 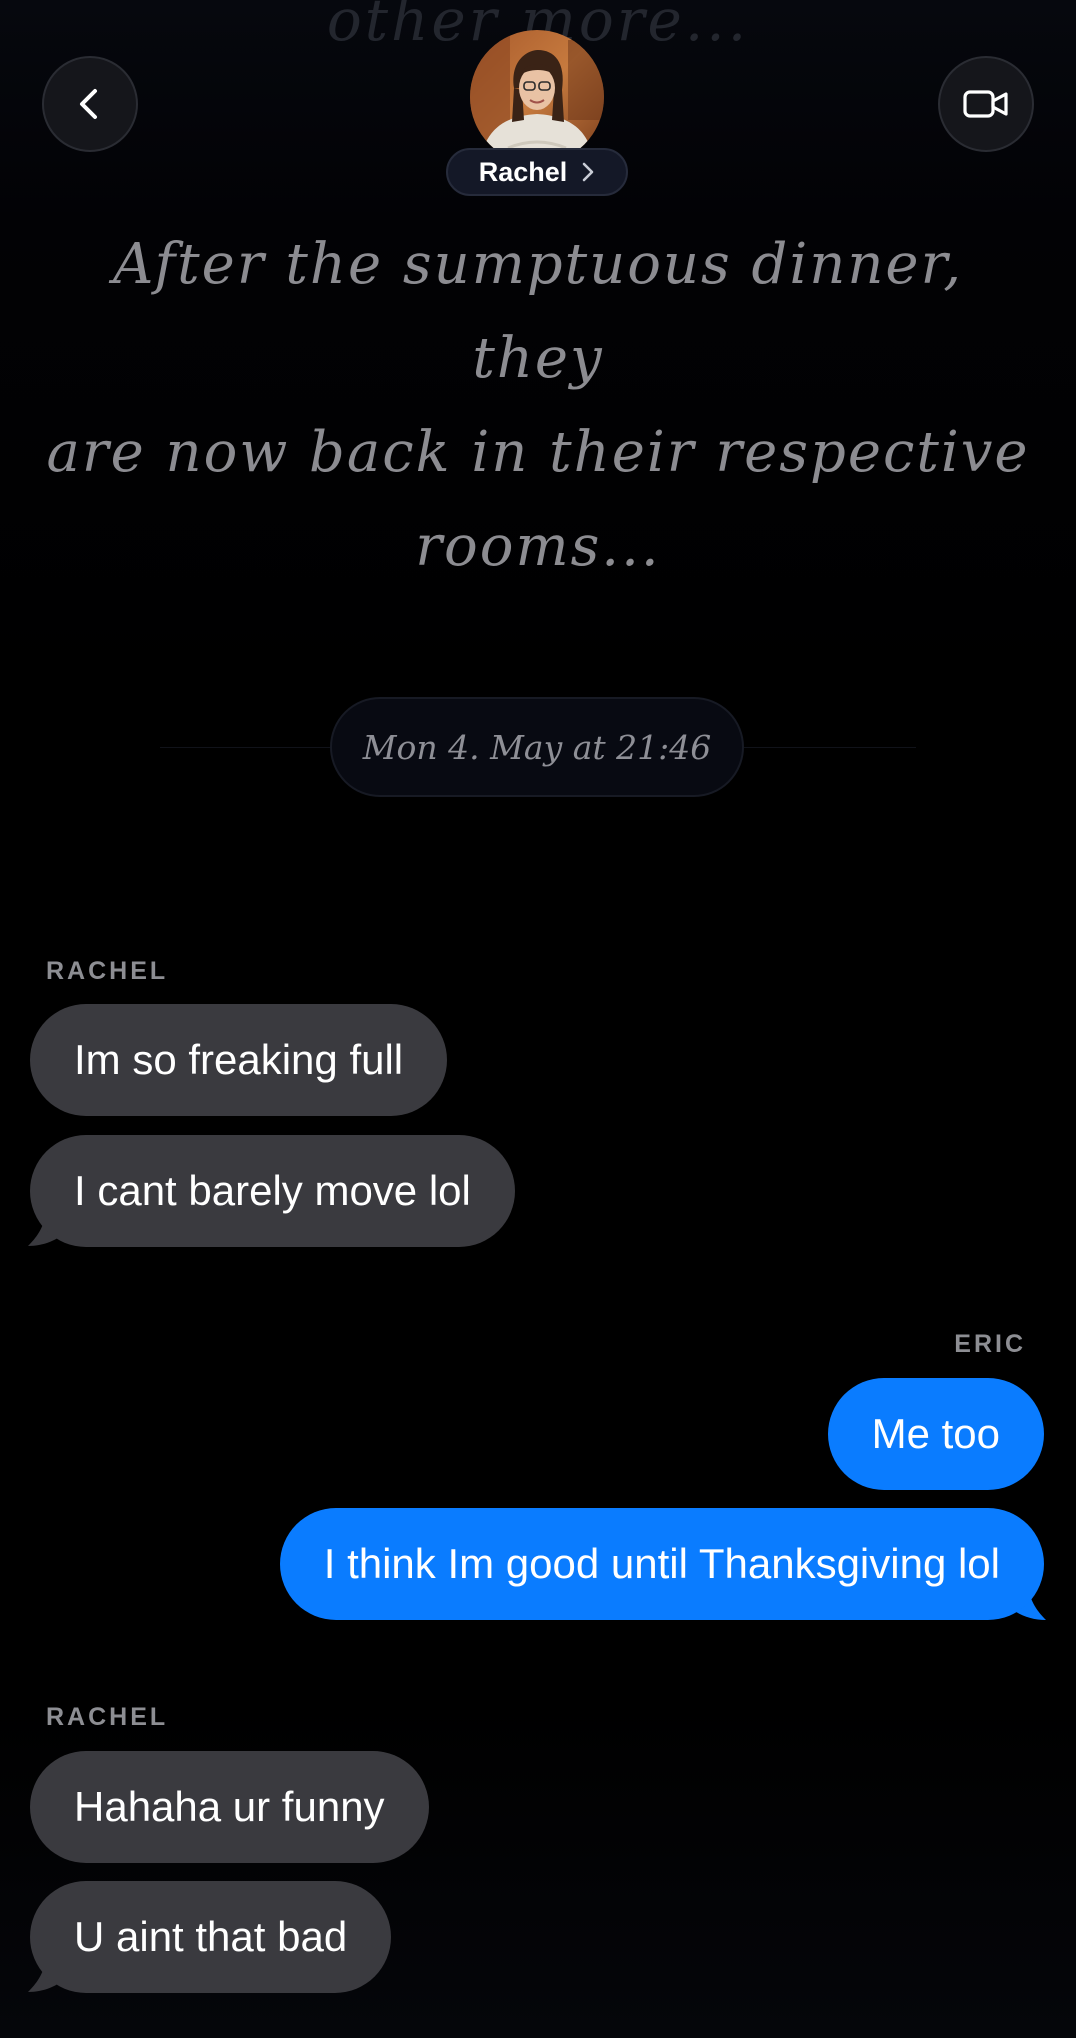 What do you see at coordinates (537, 311) in the screenshot?
I see `narration-line: After the sumptuous dinner, they` at bounding box center [537, 311].